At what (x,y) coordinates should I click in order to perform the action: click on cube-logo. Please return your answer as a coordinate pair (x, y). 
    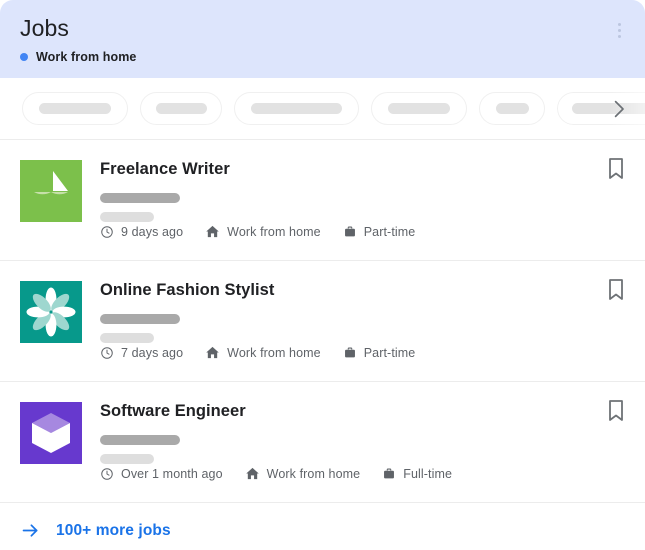
    Looking at the image, I should click on (51, 433).